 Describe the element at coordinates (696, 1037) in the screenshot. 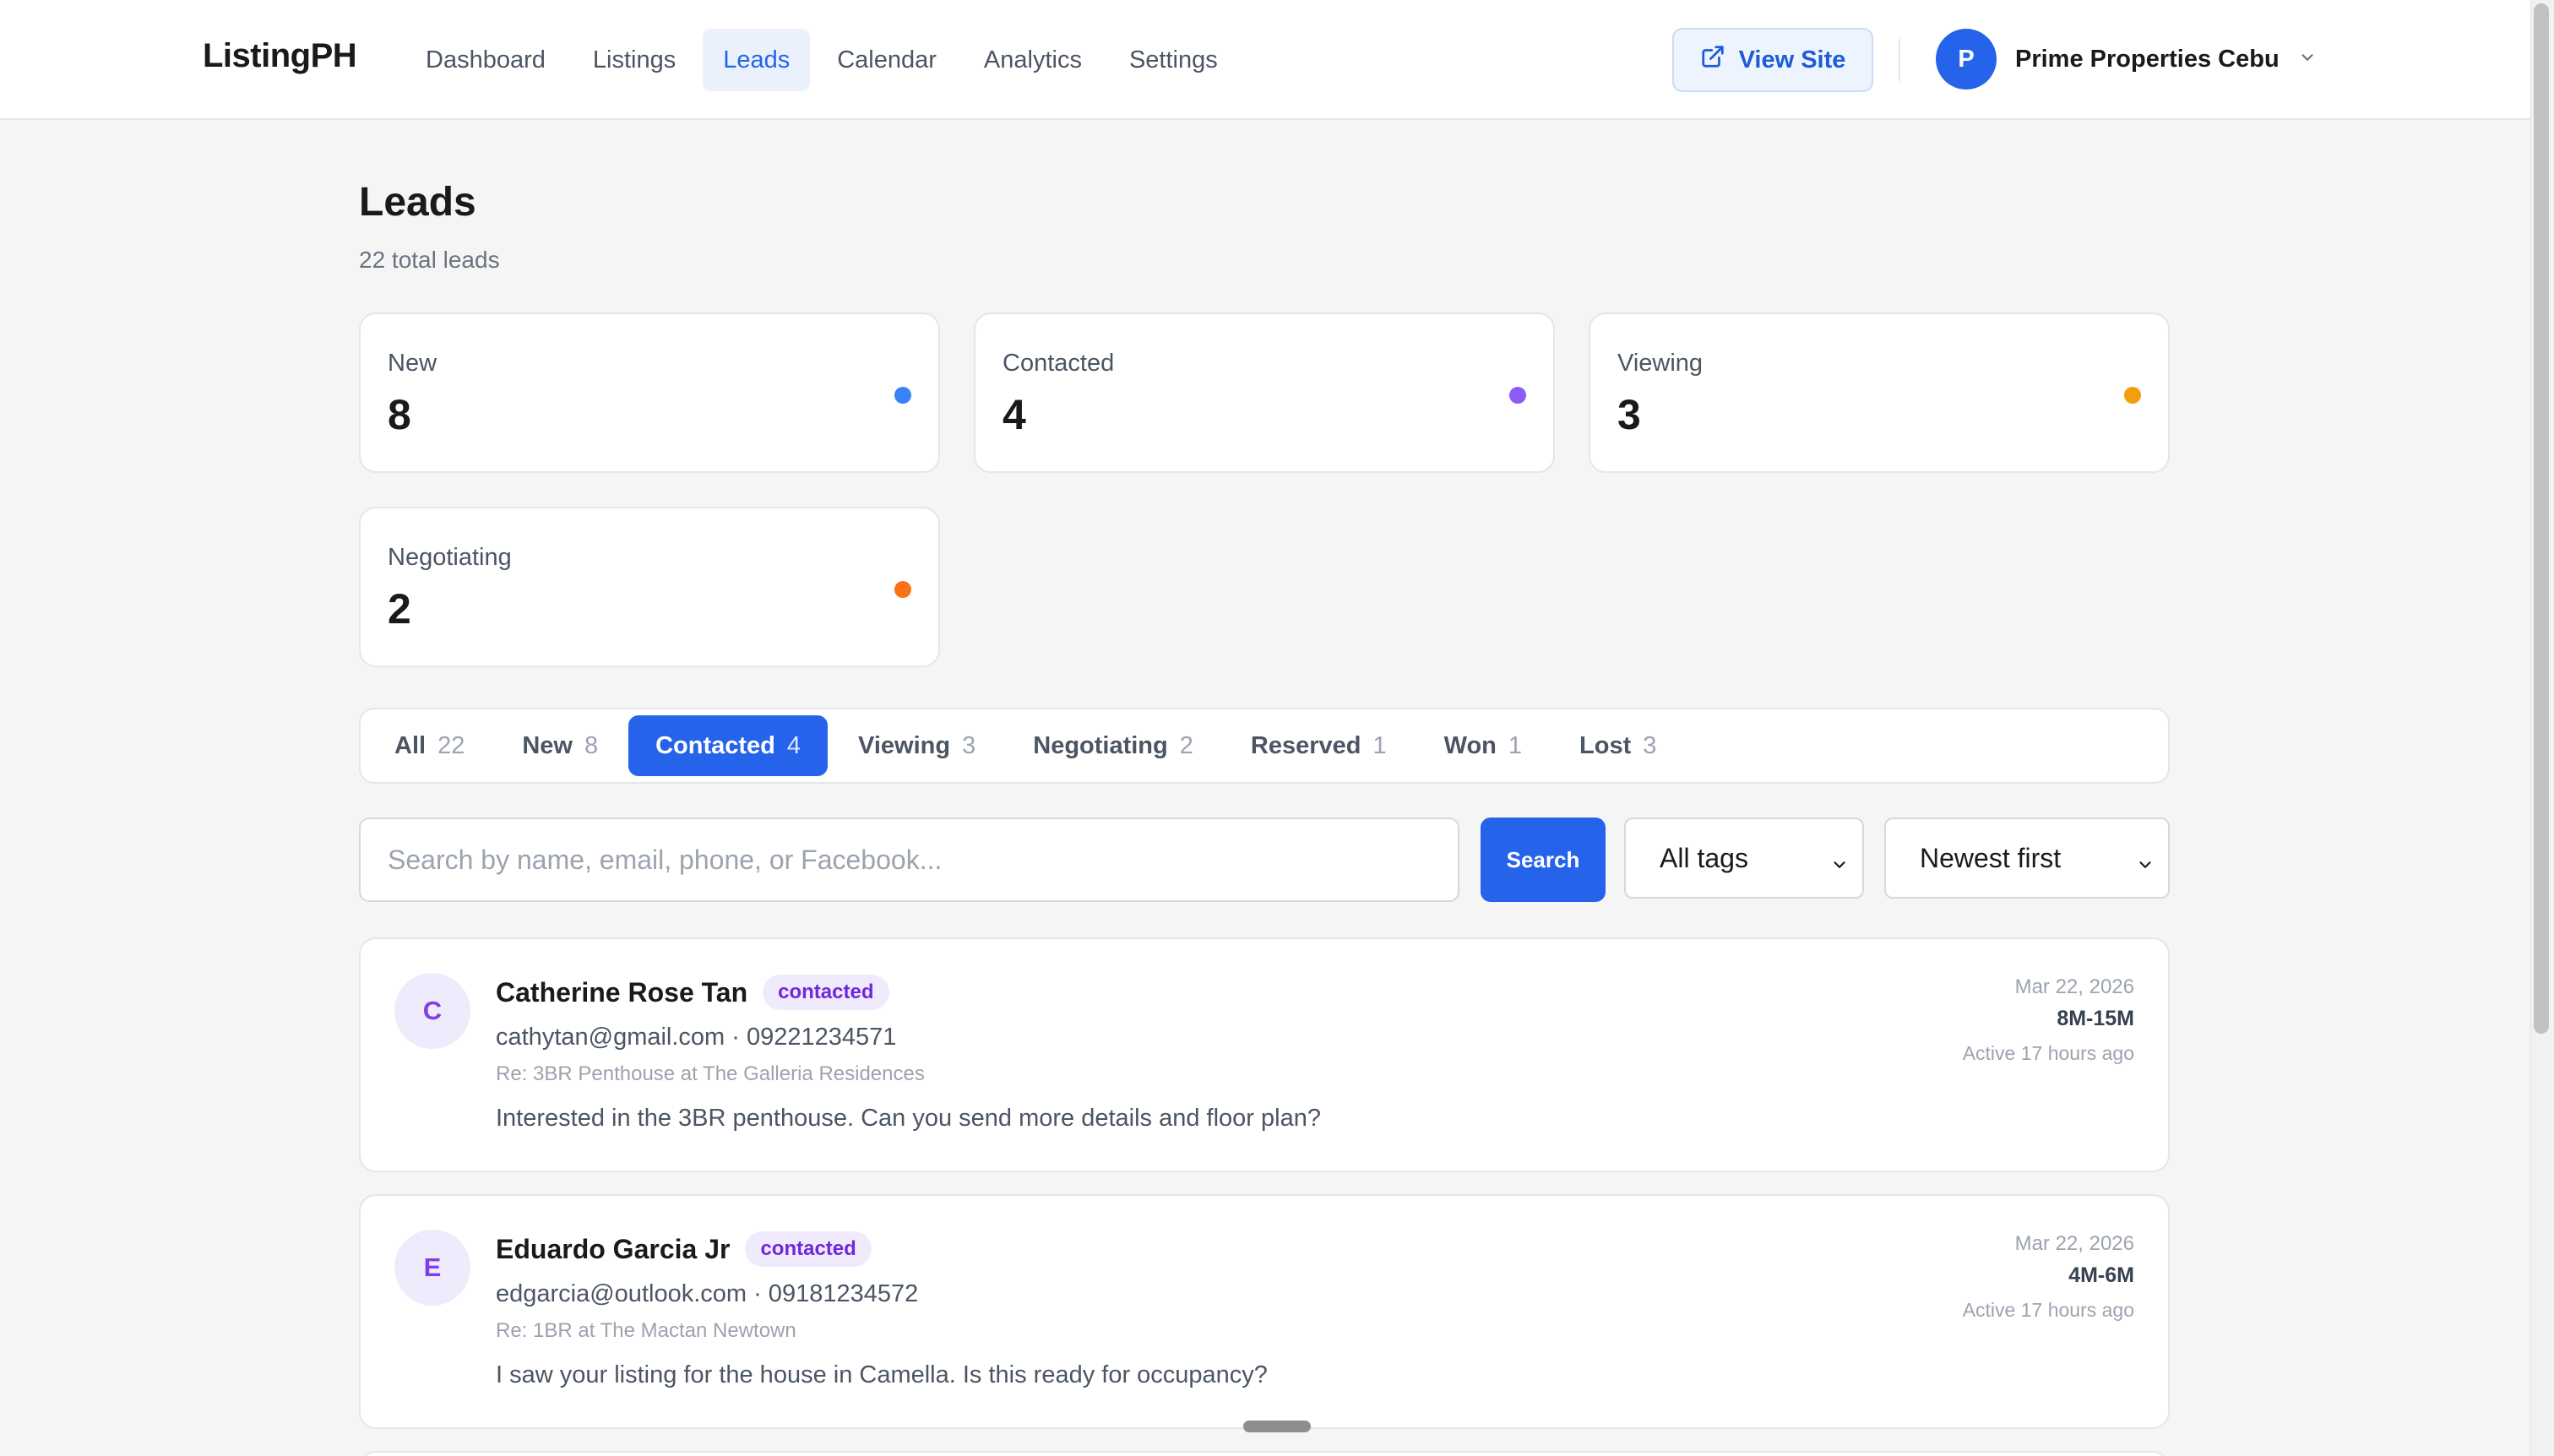

I see `lead-contact: cathytan@gmail.com · 09221234571` at that location.